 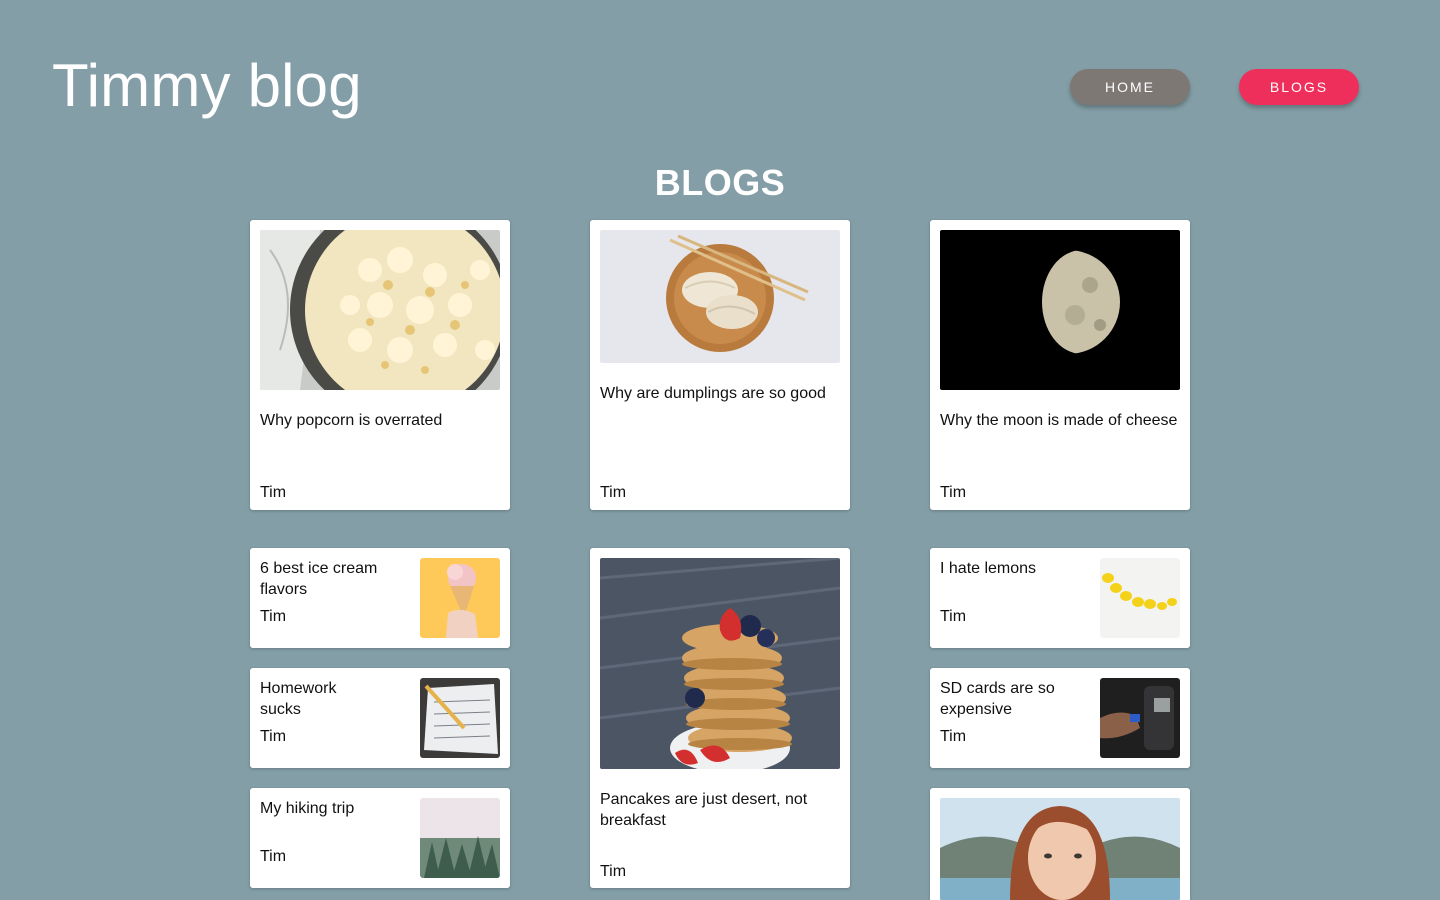 I want to click on post-title: Why are dumplings are so good, so click(x=720, y=393).